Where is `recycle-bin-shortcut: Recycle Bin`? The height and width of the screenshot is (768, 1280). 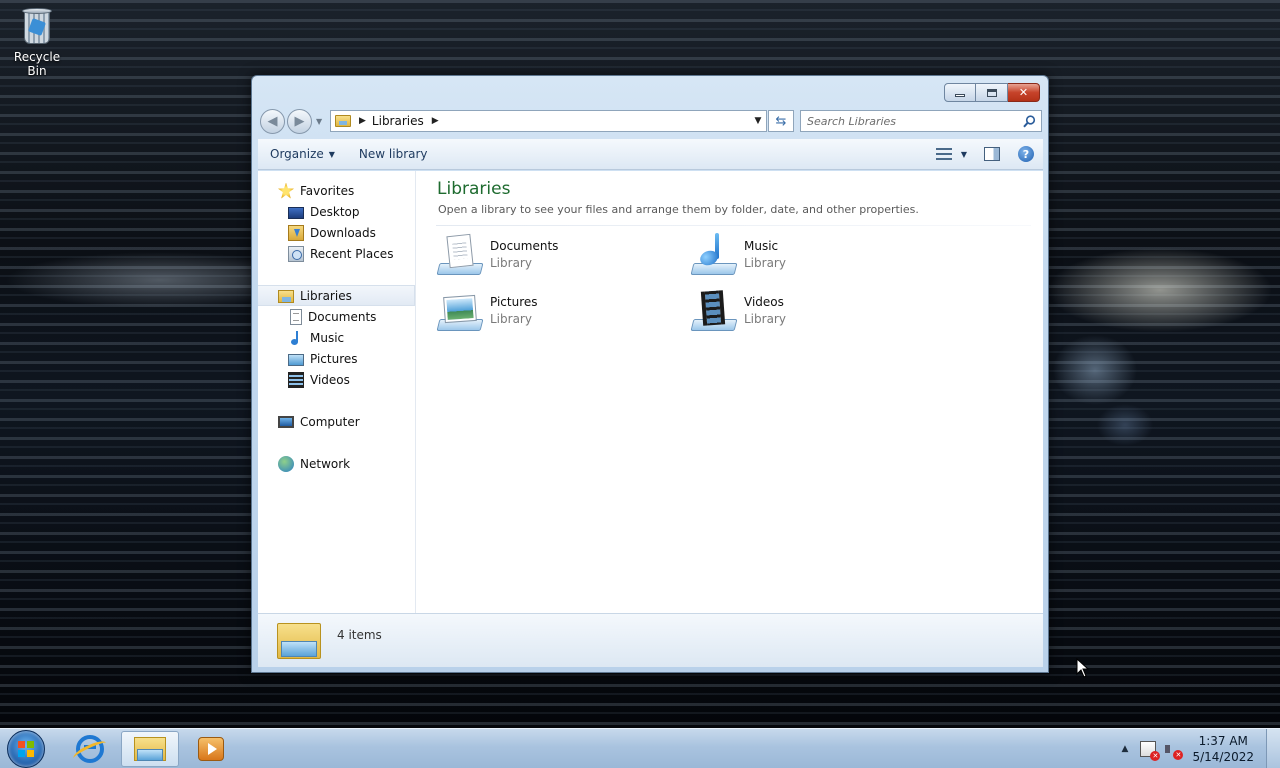 recycle-bin-shortcut: Recycle Bin is located at coordinates (37, 42).